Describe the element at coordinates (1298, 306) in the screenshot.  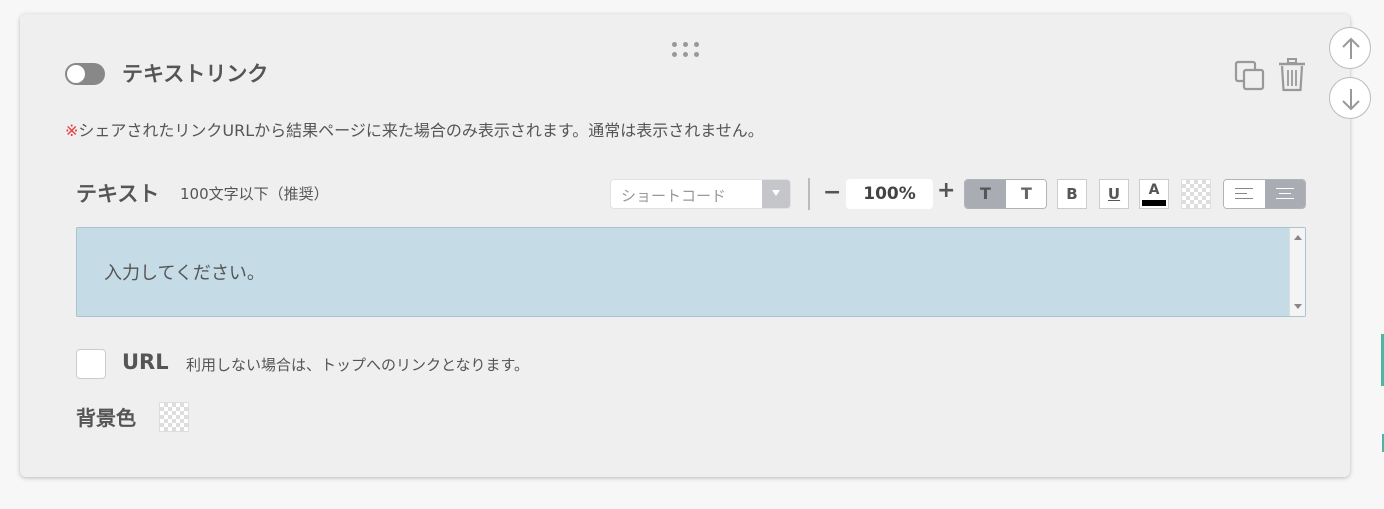
I see `scroll-down-icon` at that location.